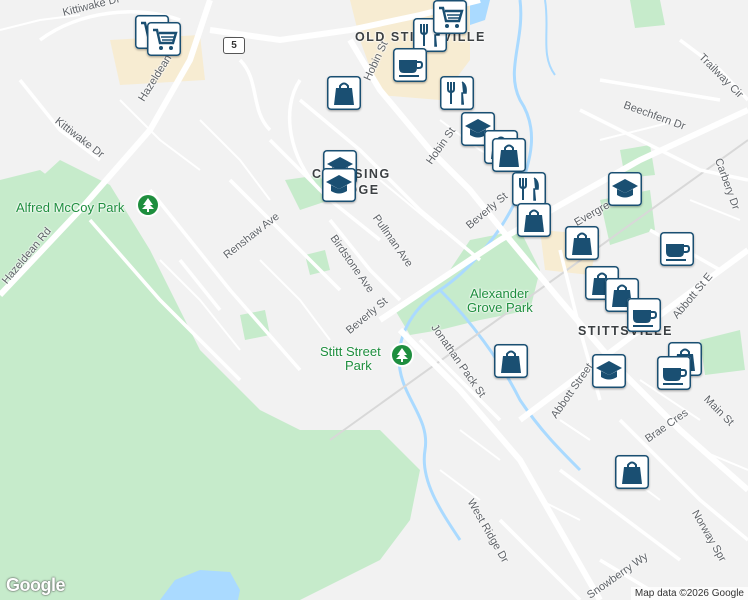 This screenshot has width=748, height=600. What do you see at coordinates (36, 585) in the screenshot?
I see `google-logo: Google` at bounding box center [36, 585].